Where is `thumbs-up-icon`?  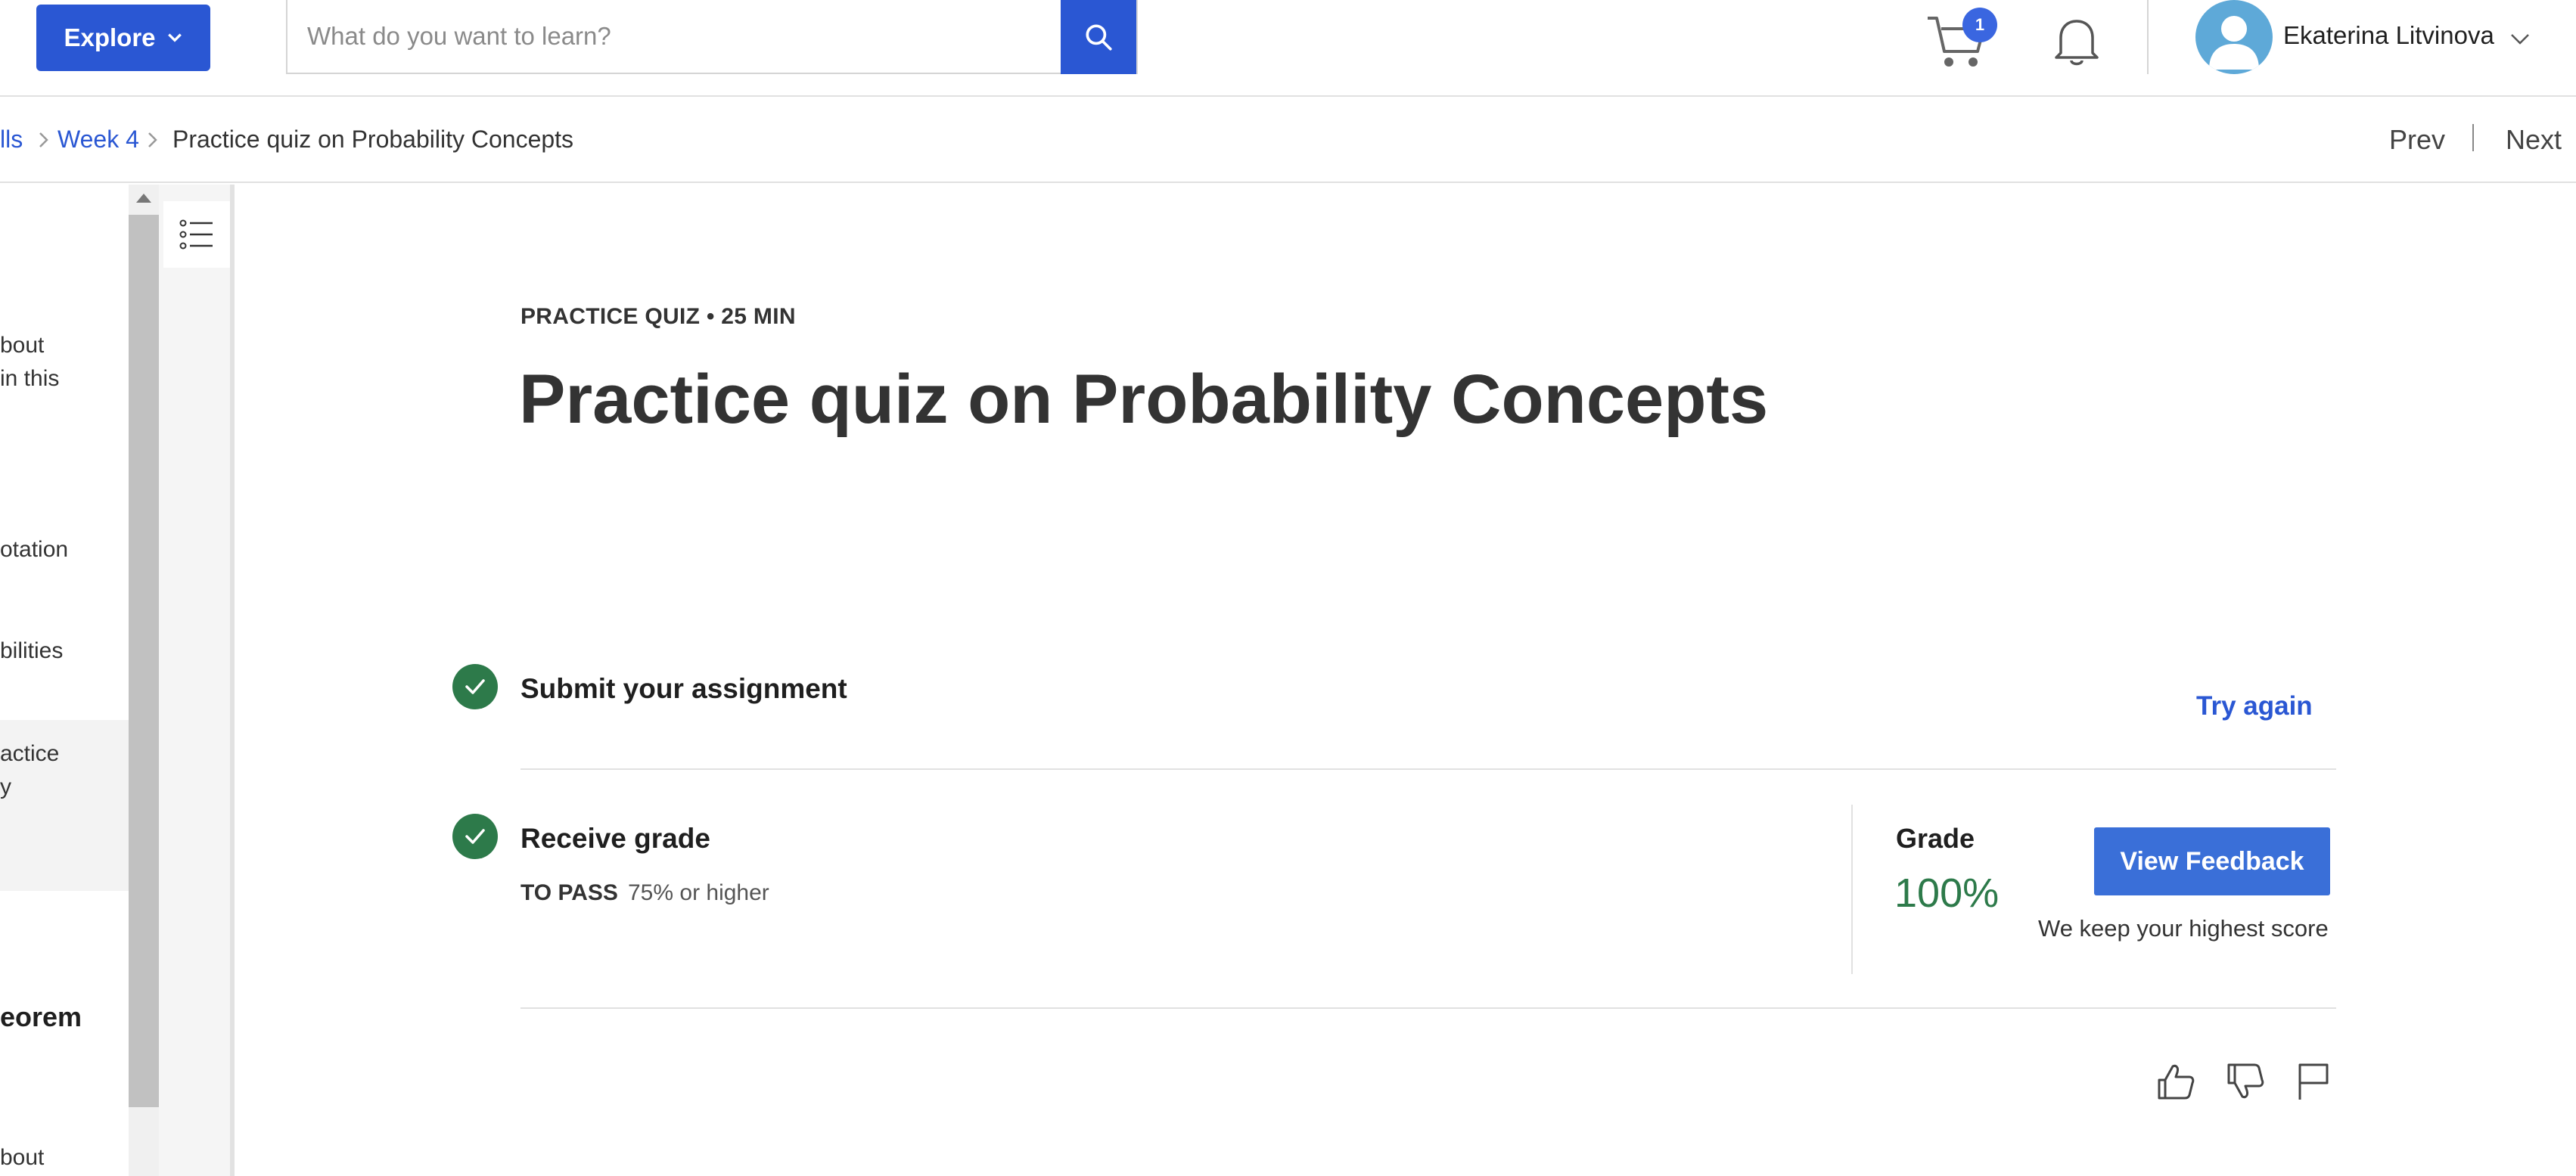 thumbs-up-icon is located at coordinates (2176, 1081).